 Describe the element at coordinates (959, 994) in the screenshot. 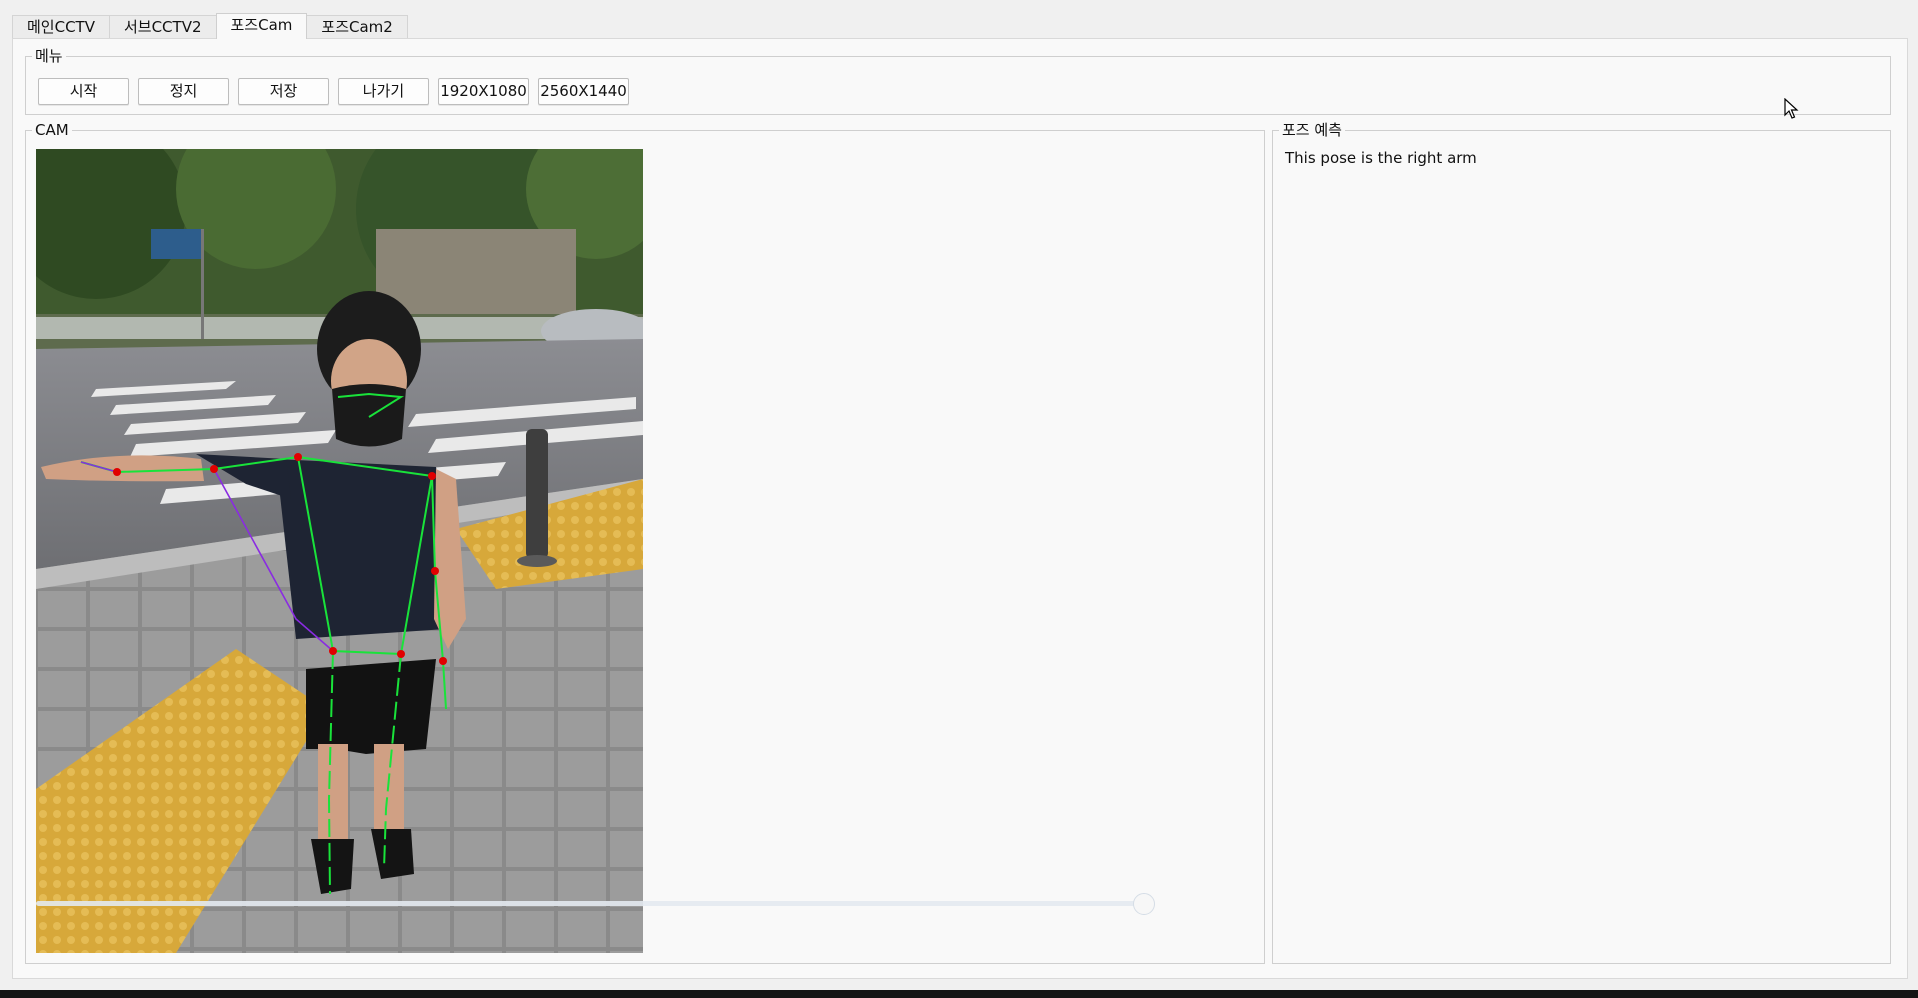

I see `taskbar-edge` at that location.